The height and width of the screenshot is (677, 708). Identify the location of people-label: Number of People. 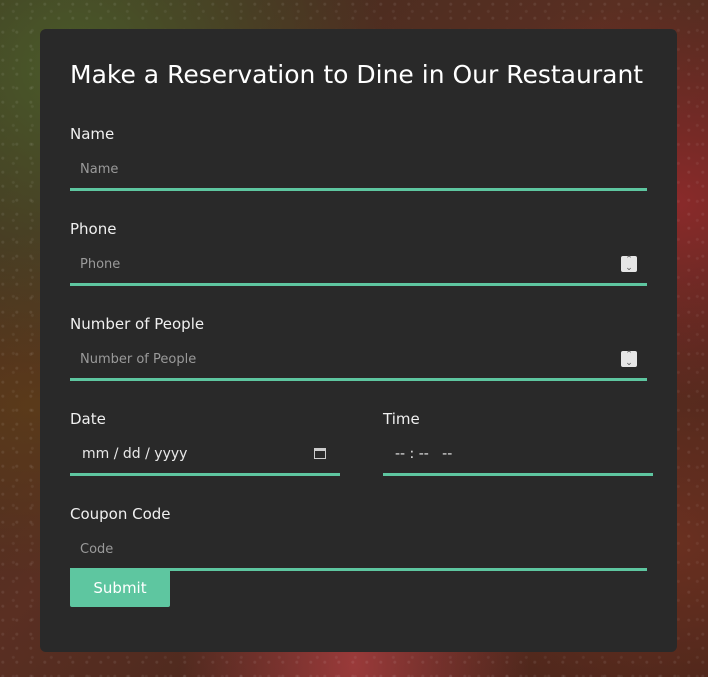
(137, 324).